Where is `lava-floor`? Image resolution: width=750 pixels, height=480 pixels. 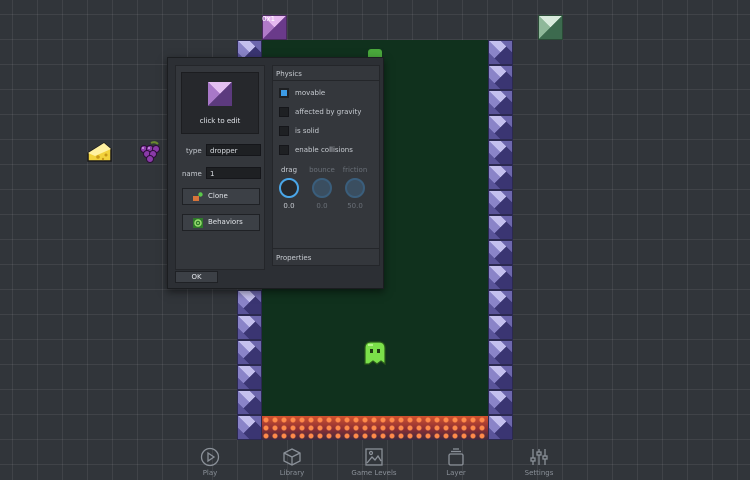
lava-floor is located at coordinates (375, 428).